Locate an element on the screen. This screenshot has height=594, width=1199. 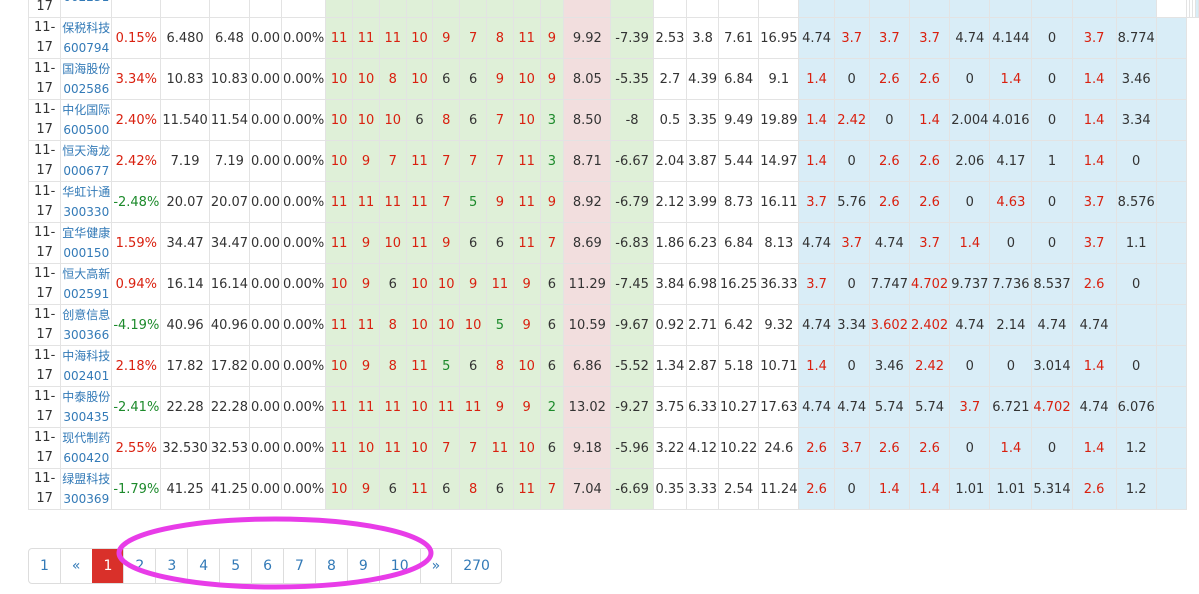
stock-code-link: 002231 is located at coordinates (86, 2).